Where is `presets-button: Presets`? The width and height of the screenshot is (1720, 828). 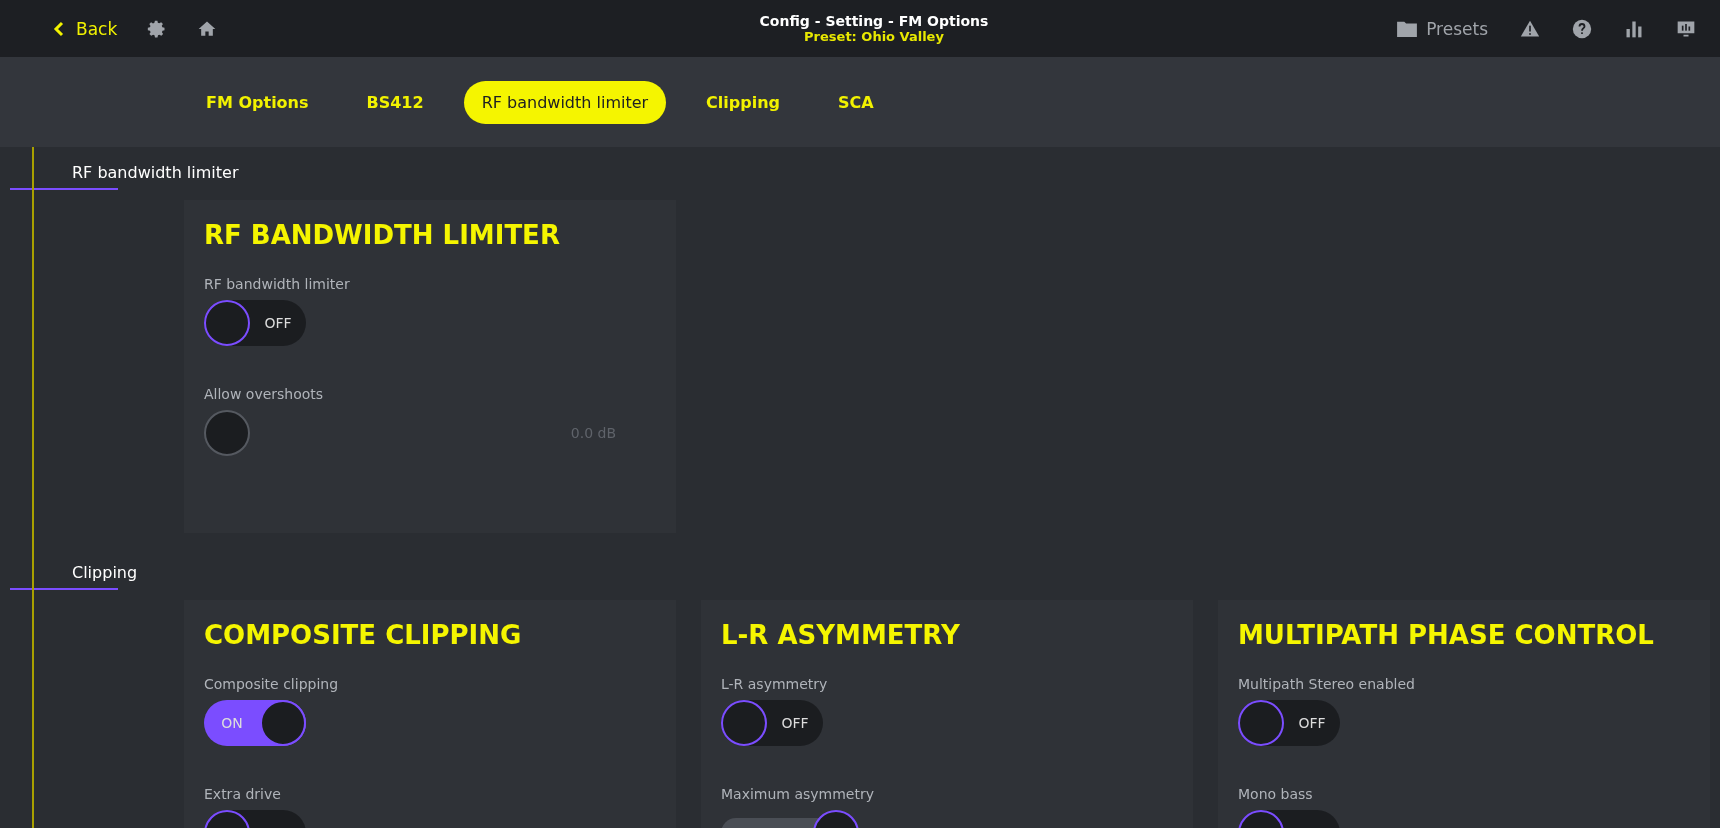
presets-button: Presets is located at coordinates (1442, 28).